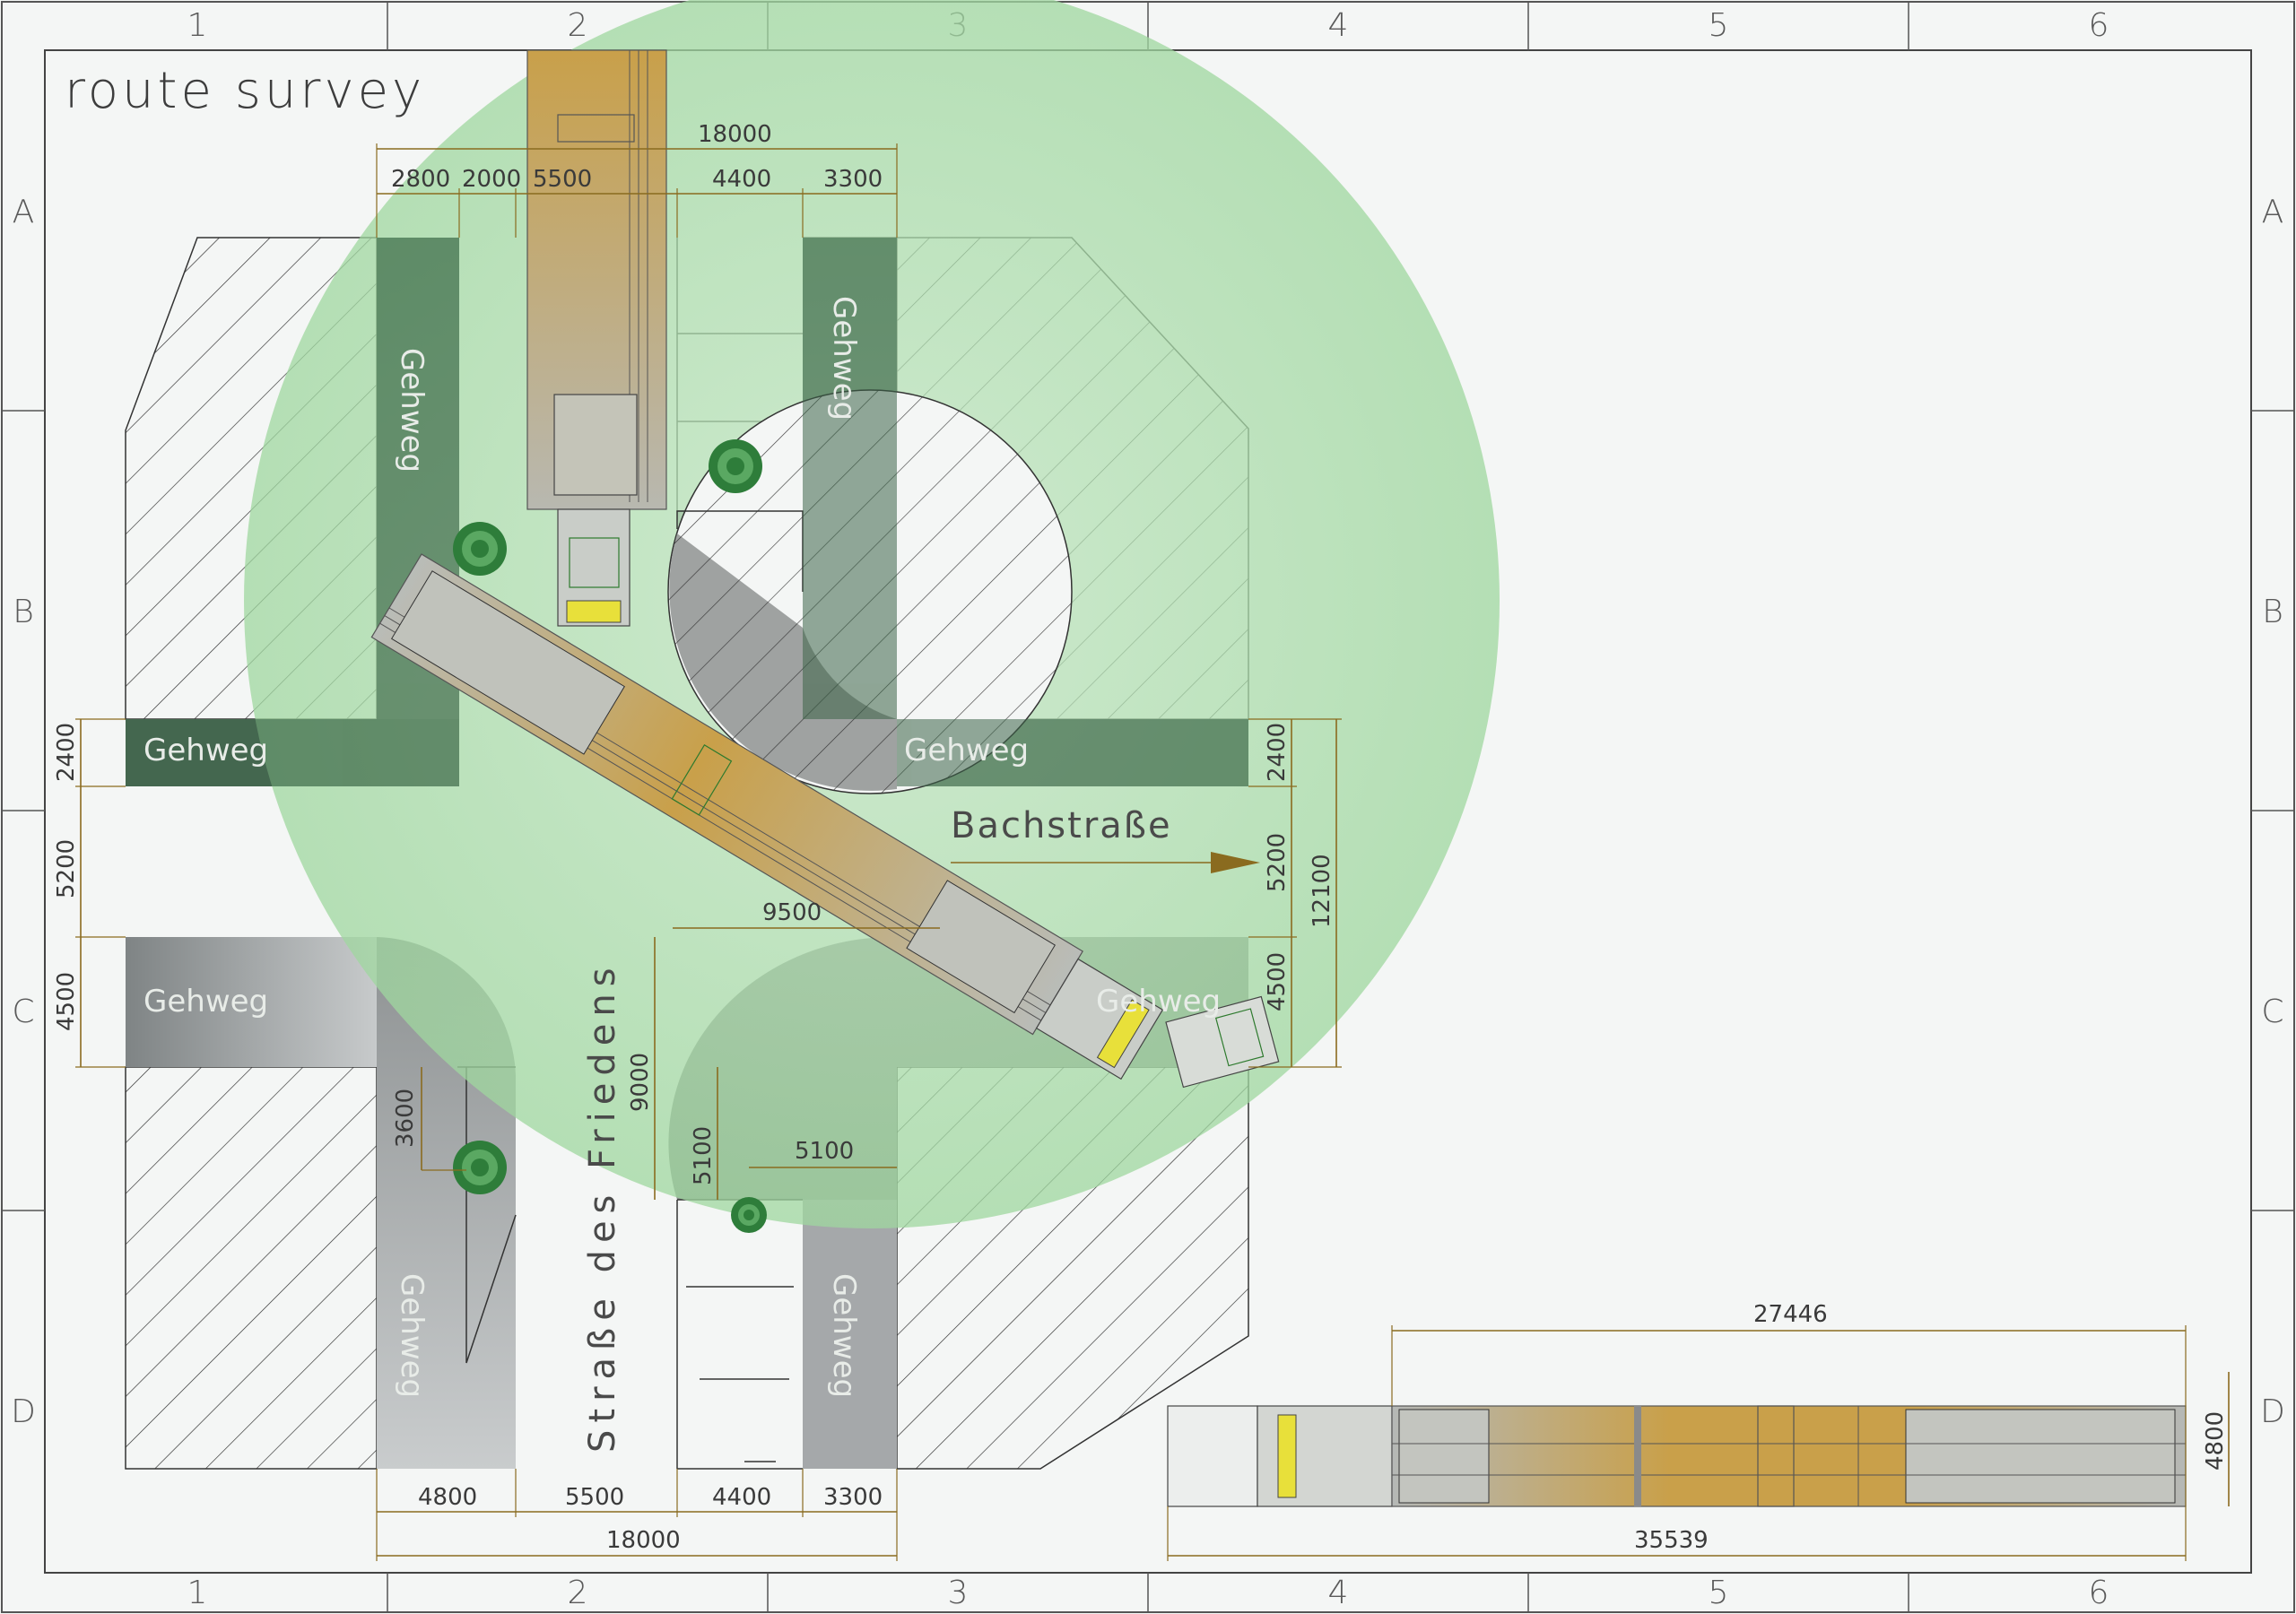  Describe the element at coordinates (741, 179) in the screenshot. I see `dim-top-4: 4400` at that location.